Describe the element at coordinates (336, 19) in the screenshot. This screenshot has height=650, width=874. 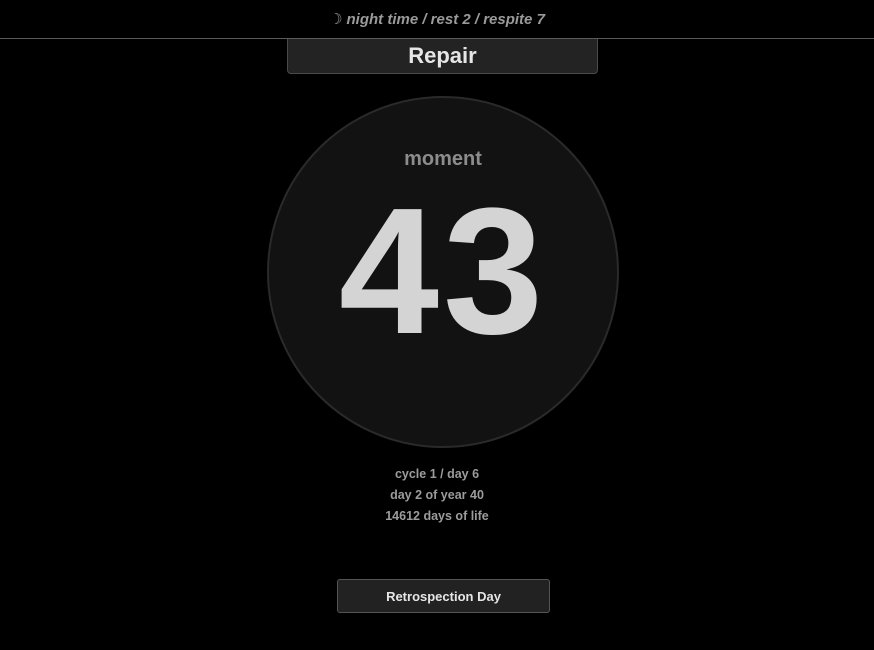
I see `moon-icon: ☽` at that location.